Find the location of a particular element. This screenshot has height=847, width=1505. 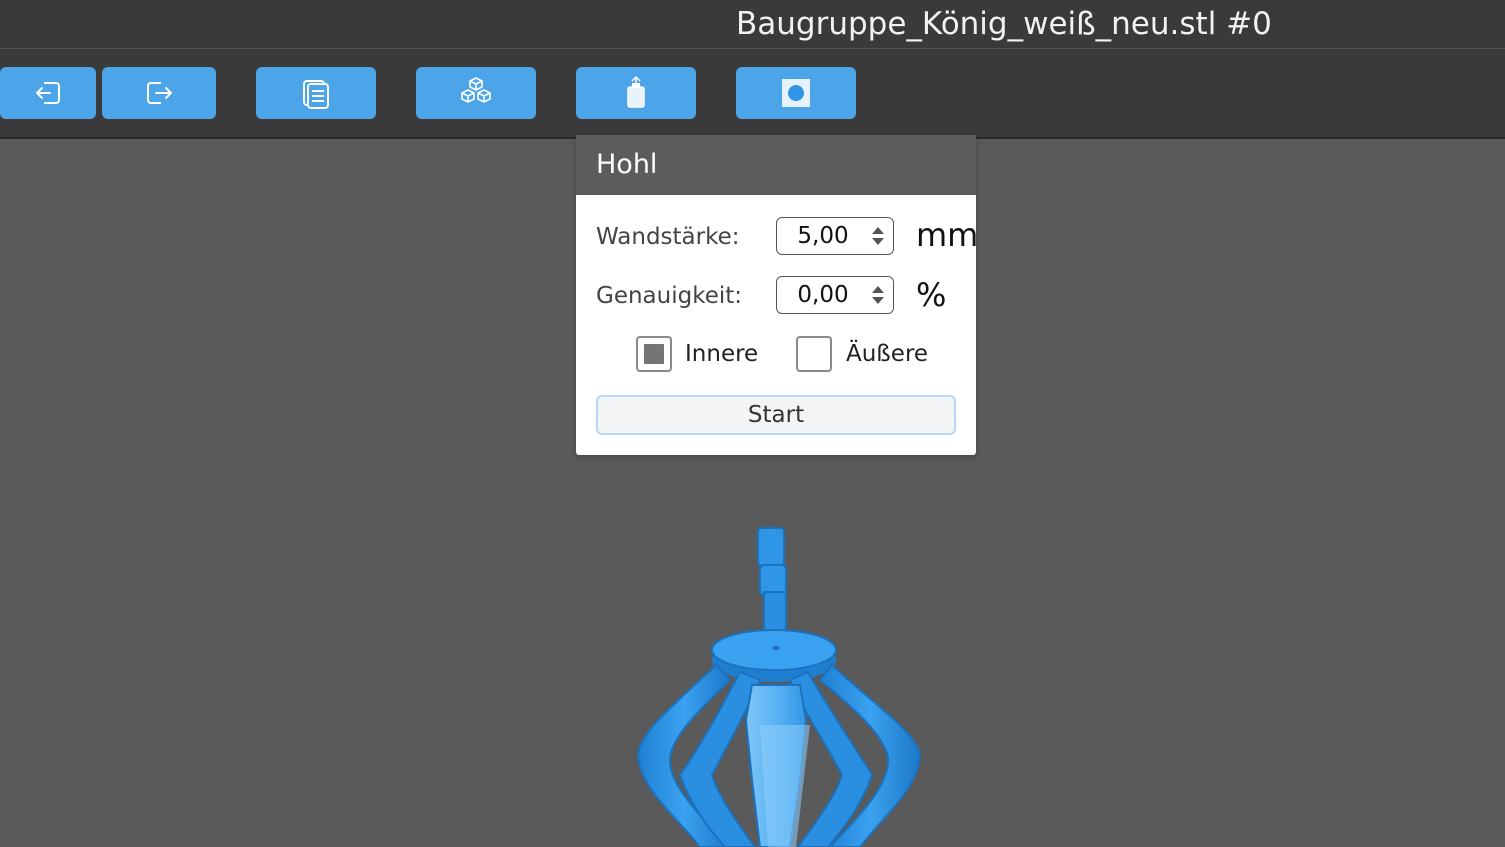

wall-thickness-unit: mm is located at coordinates (946, 235).